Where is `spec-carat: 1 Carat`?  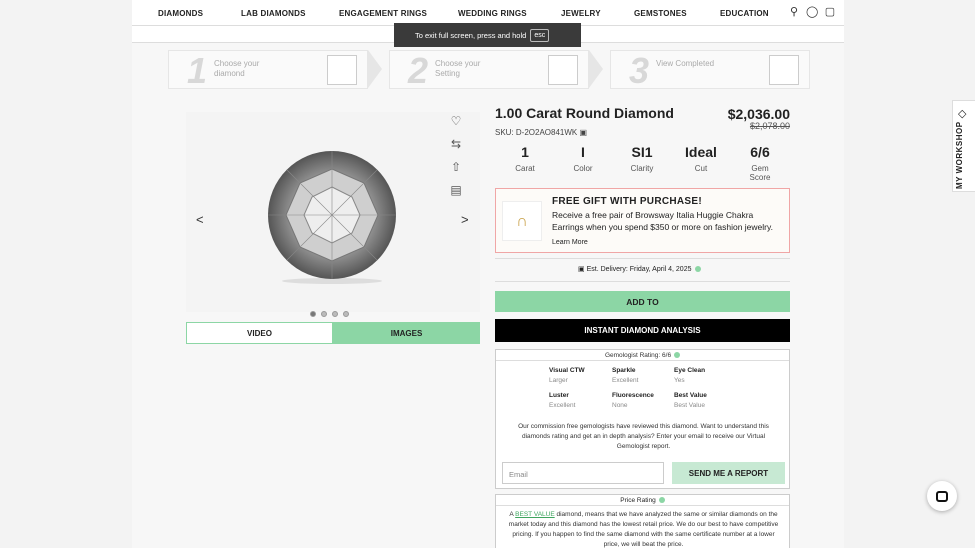
spec-carat: 1 Carat is located at coordinates (525, 158).